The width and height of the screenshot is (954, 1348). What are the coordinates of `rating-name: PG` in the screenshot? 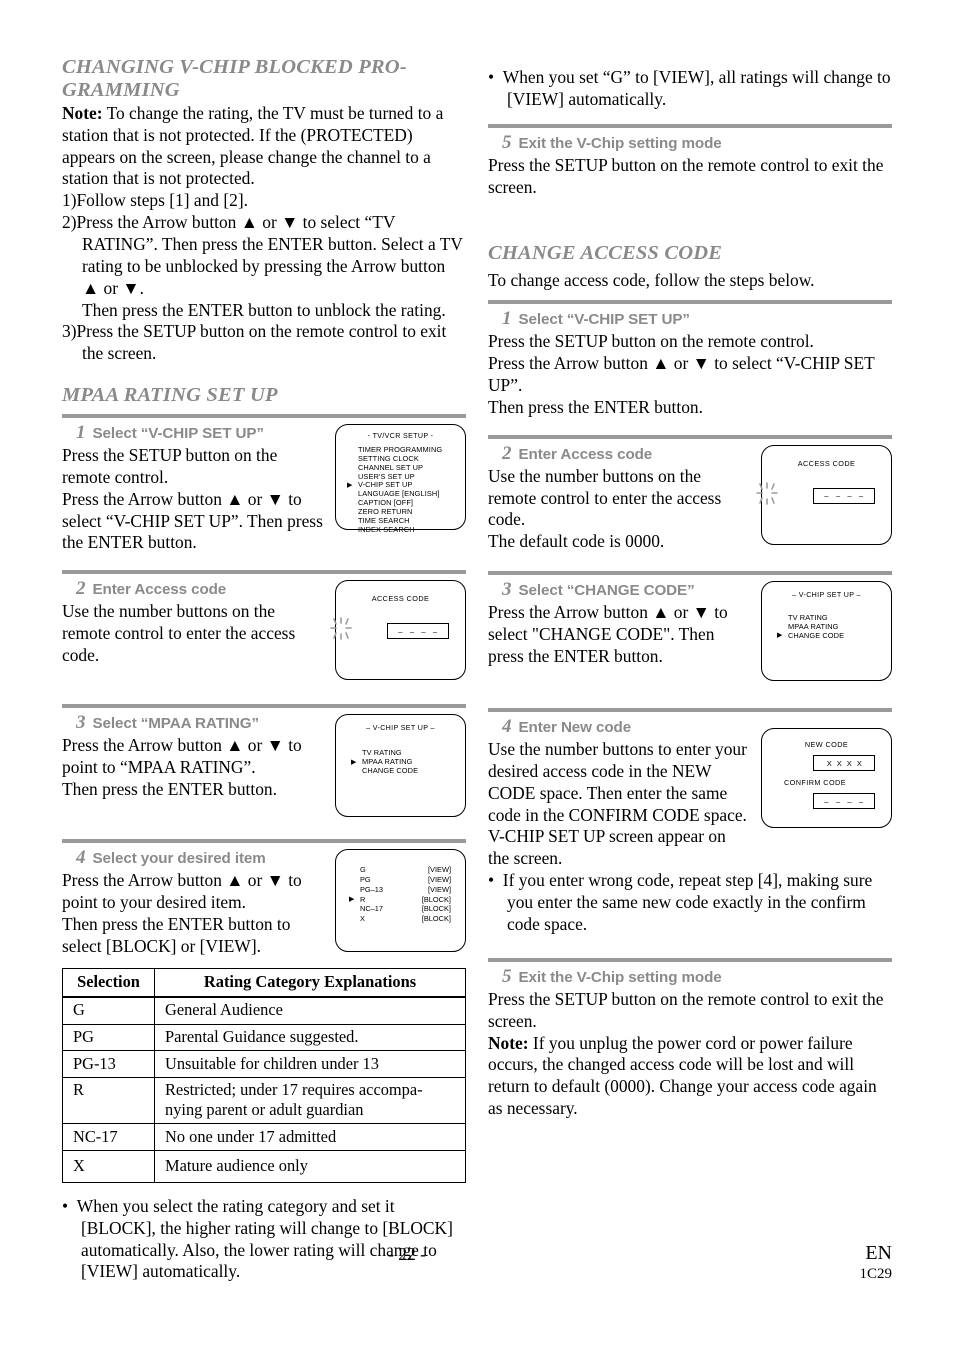 It's located at (365, 879).